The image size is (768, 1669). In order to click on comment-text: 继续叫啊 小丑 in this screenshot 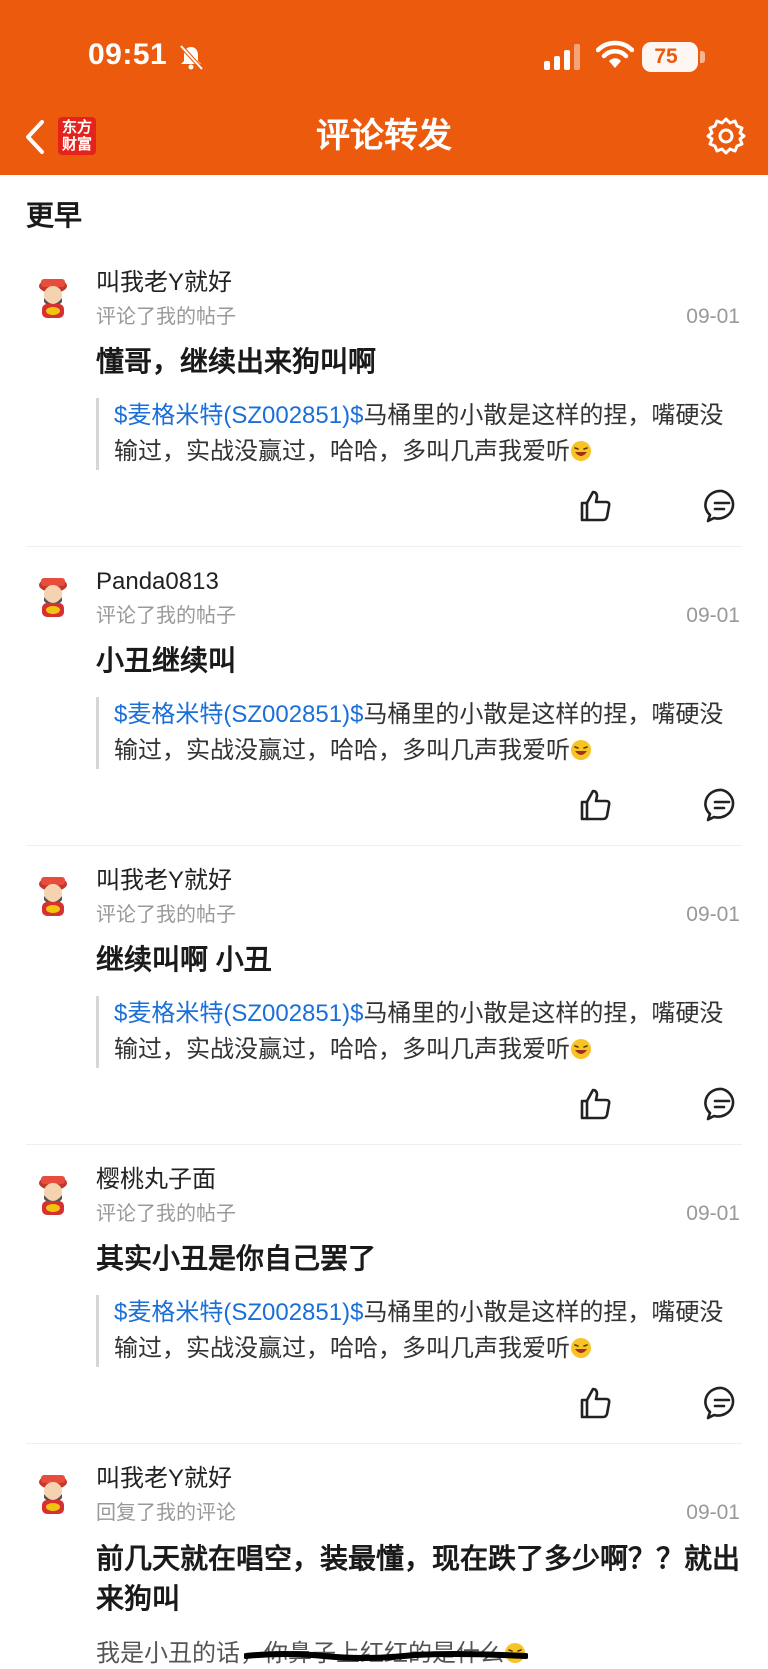, I will do `click(184, 959)`.